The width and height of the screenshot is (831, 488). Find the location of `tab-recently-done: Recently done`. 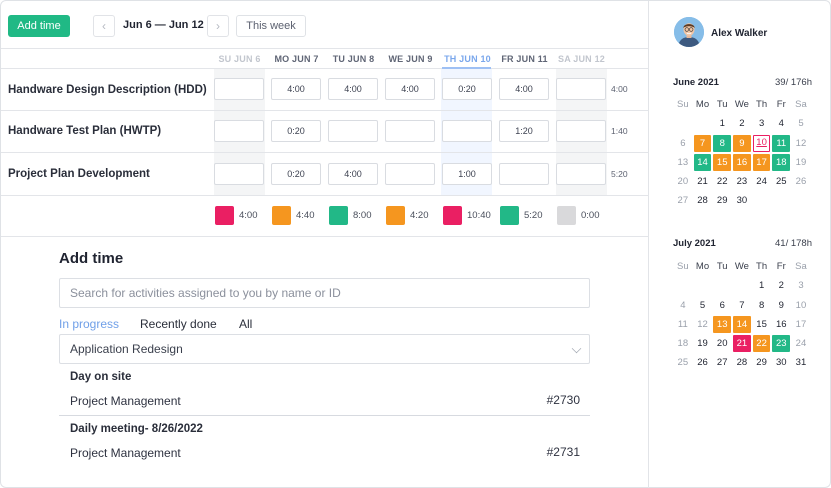

tab-recently-done: Recently done is located at coordinates (178, 324).